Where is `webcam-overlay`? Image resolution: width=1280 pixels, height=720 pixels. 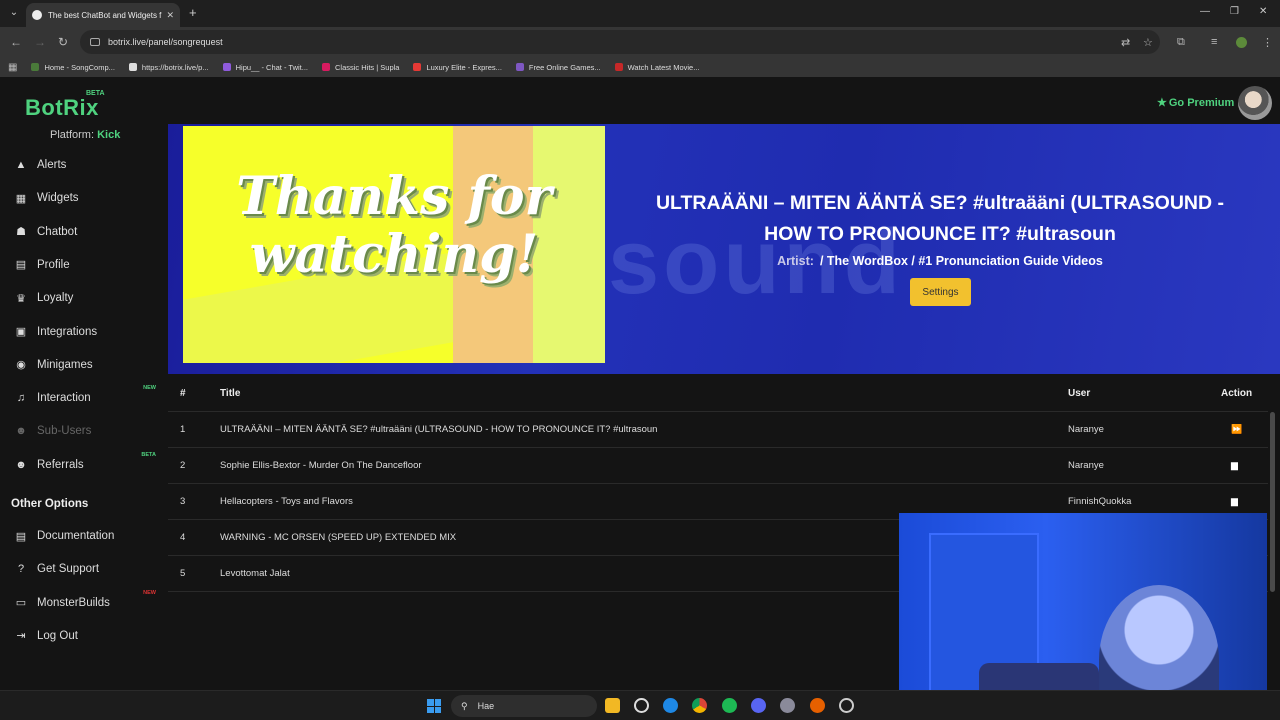 webcam-overlay is located at coordinates (1083, 616).